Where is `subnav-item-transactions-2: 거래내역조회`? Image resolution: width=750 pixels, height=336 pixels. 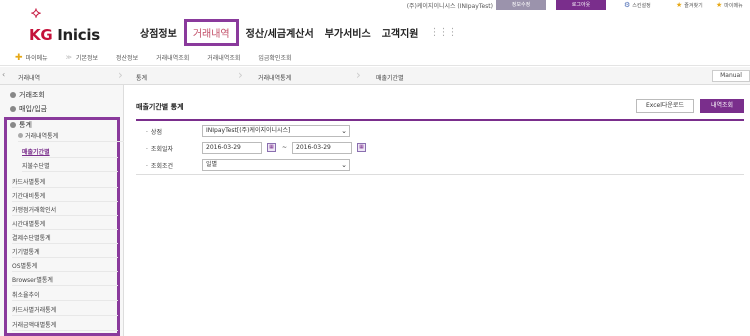
subnav-item-transactions-2: 거래내역조회 is located at coordinates (223, 57).